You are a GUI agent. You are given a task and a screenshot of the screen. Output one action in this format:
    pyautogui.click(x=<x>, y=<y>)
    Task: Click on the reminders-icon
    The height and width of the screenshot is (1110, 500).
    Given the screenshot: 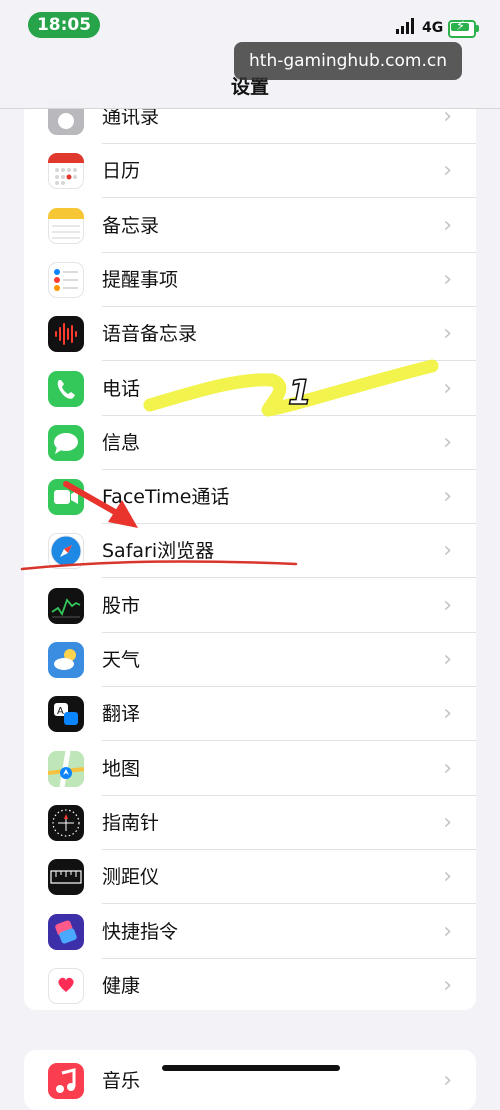 What is the action you would take?
    pyautogui.click(x=66, y=279)
    